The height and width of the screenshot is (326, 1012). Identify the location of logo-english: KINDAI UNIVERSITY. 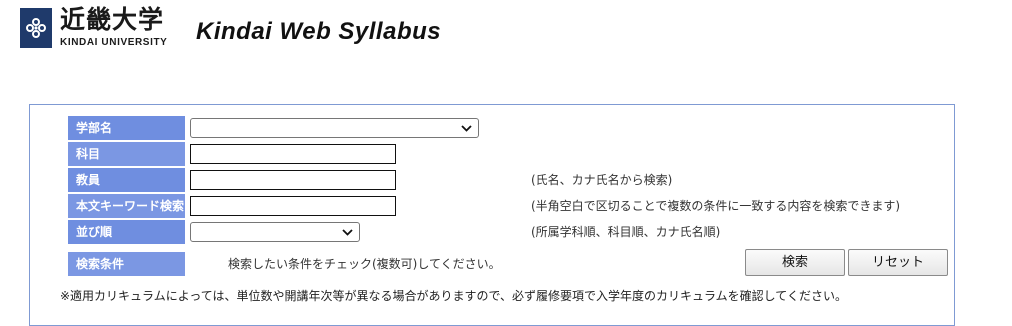
(114, 42).